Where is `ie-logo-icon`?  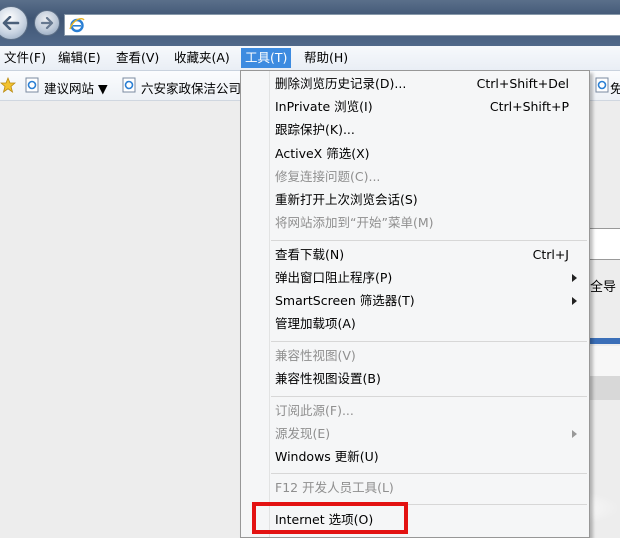 ie-logo-icon is located at coordinates (77, 25).